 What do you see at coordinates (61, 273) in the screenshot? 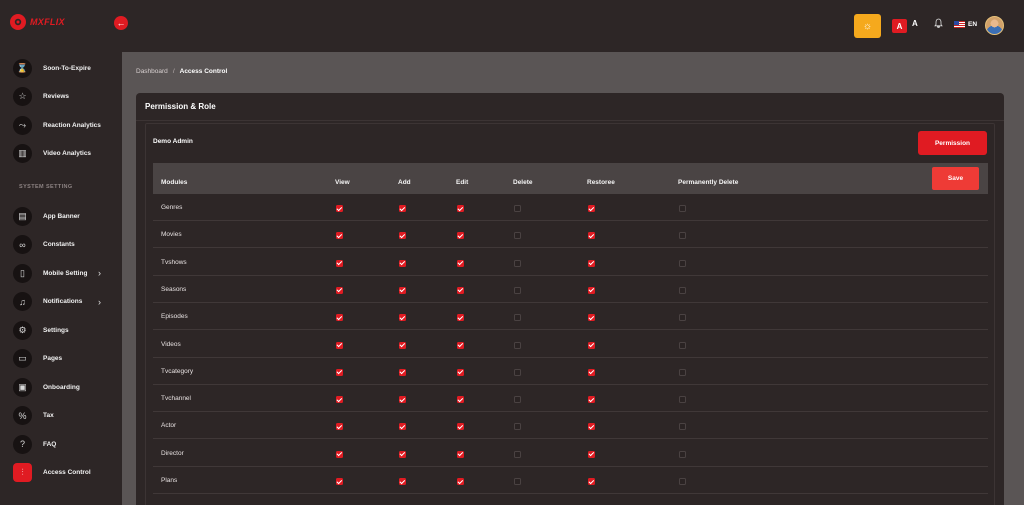
I see `sidebar-item-mobile-setting: ▯ Mobile Setting ›` at bounding box center [61, 273].